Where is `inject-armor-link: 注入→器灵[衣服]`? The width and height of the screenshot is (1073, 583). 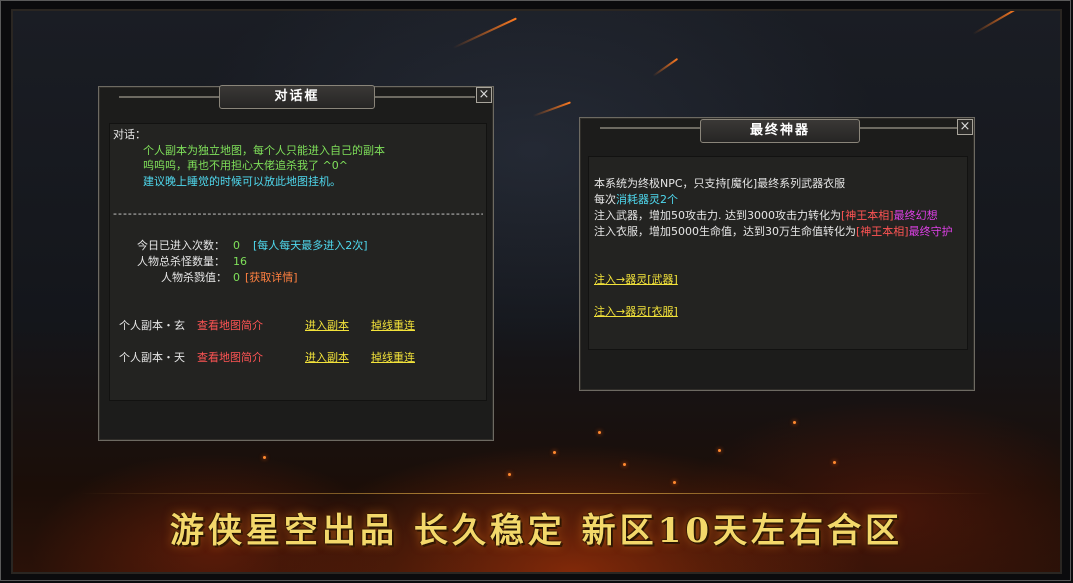
inject-armor-link: 注入→器灵[衣服] is located at coordinates (636, 312).